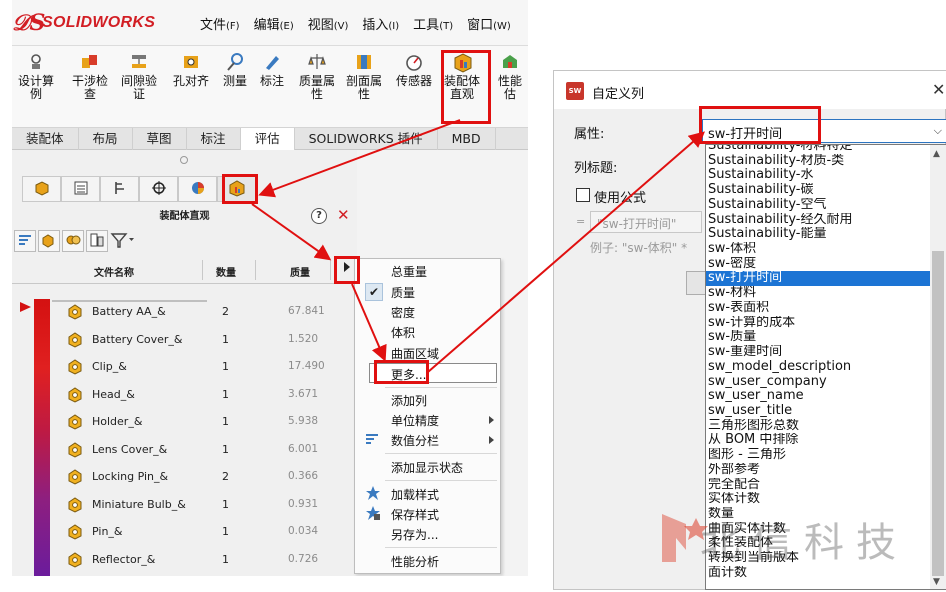 This screenshot has height=592, width=946. Describe the element at coordinates (819, 352) in the screenshot. I see `property-option: sw-重建时间` at that location.